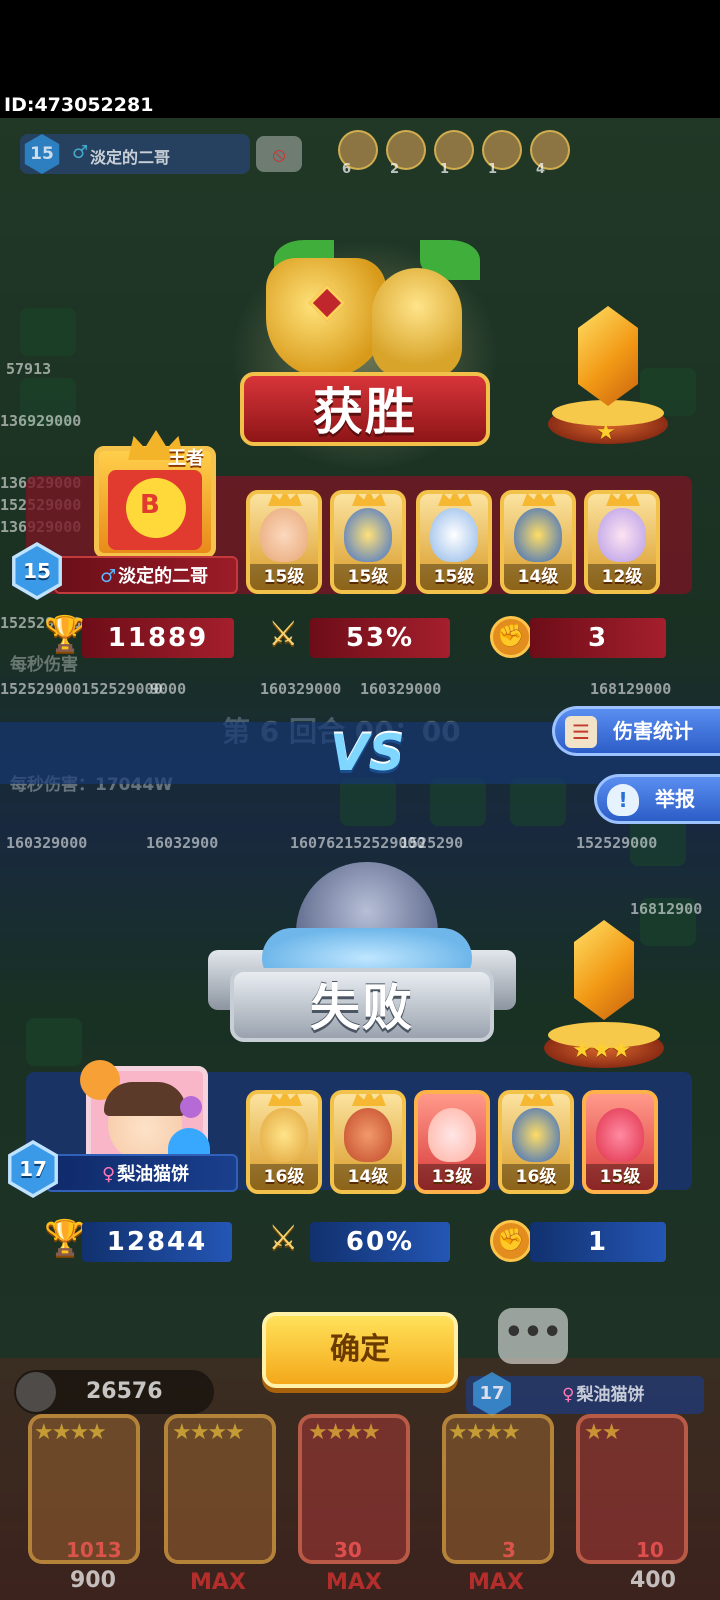 Image resolution: width=720 pixels, height=1600 pixels. Describe the element at coordinates (653, 731) in the screenshot. I see `damage-stats-label: 伤害统计` at that location.